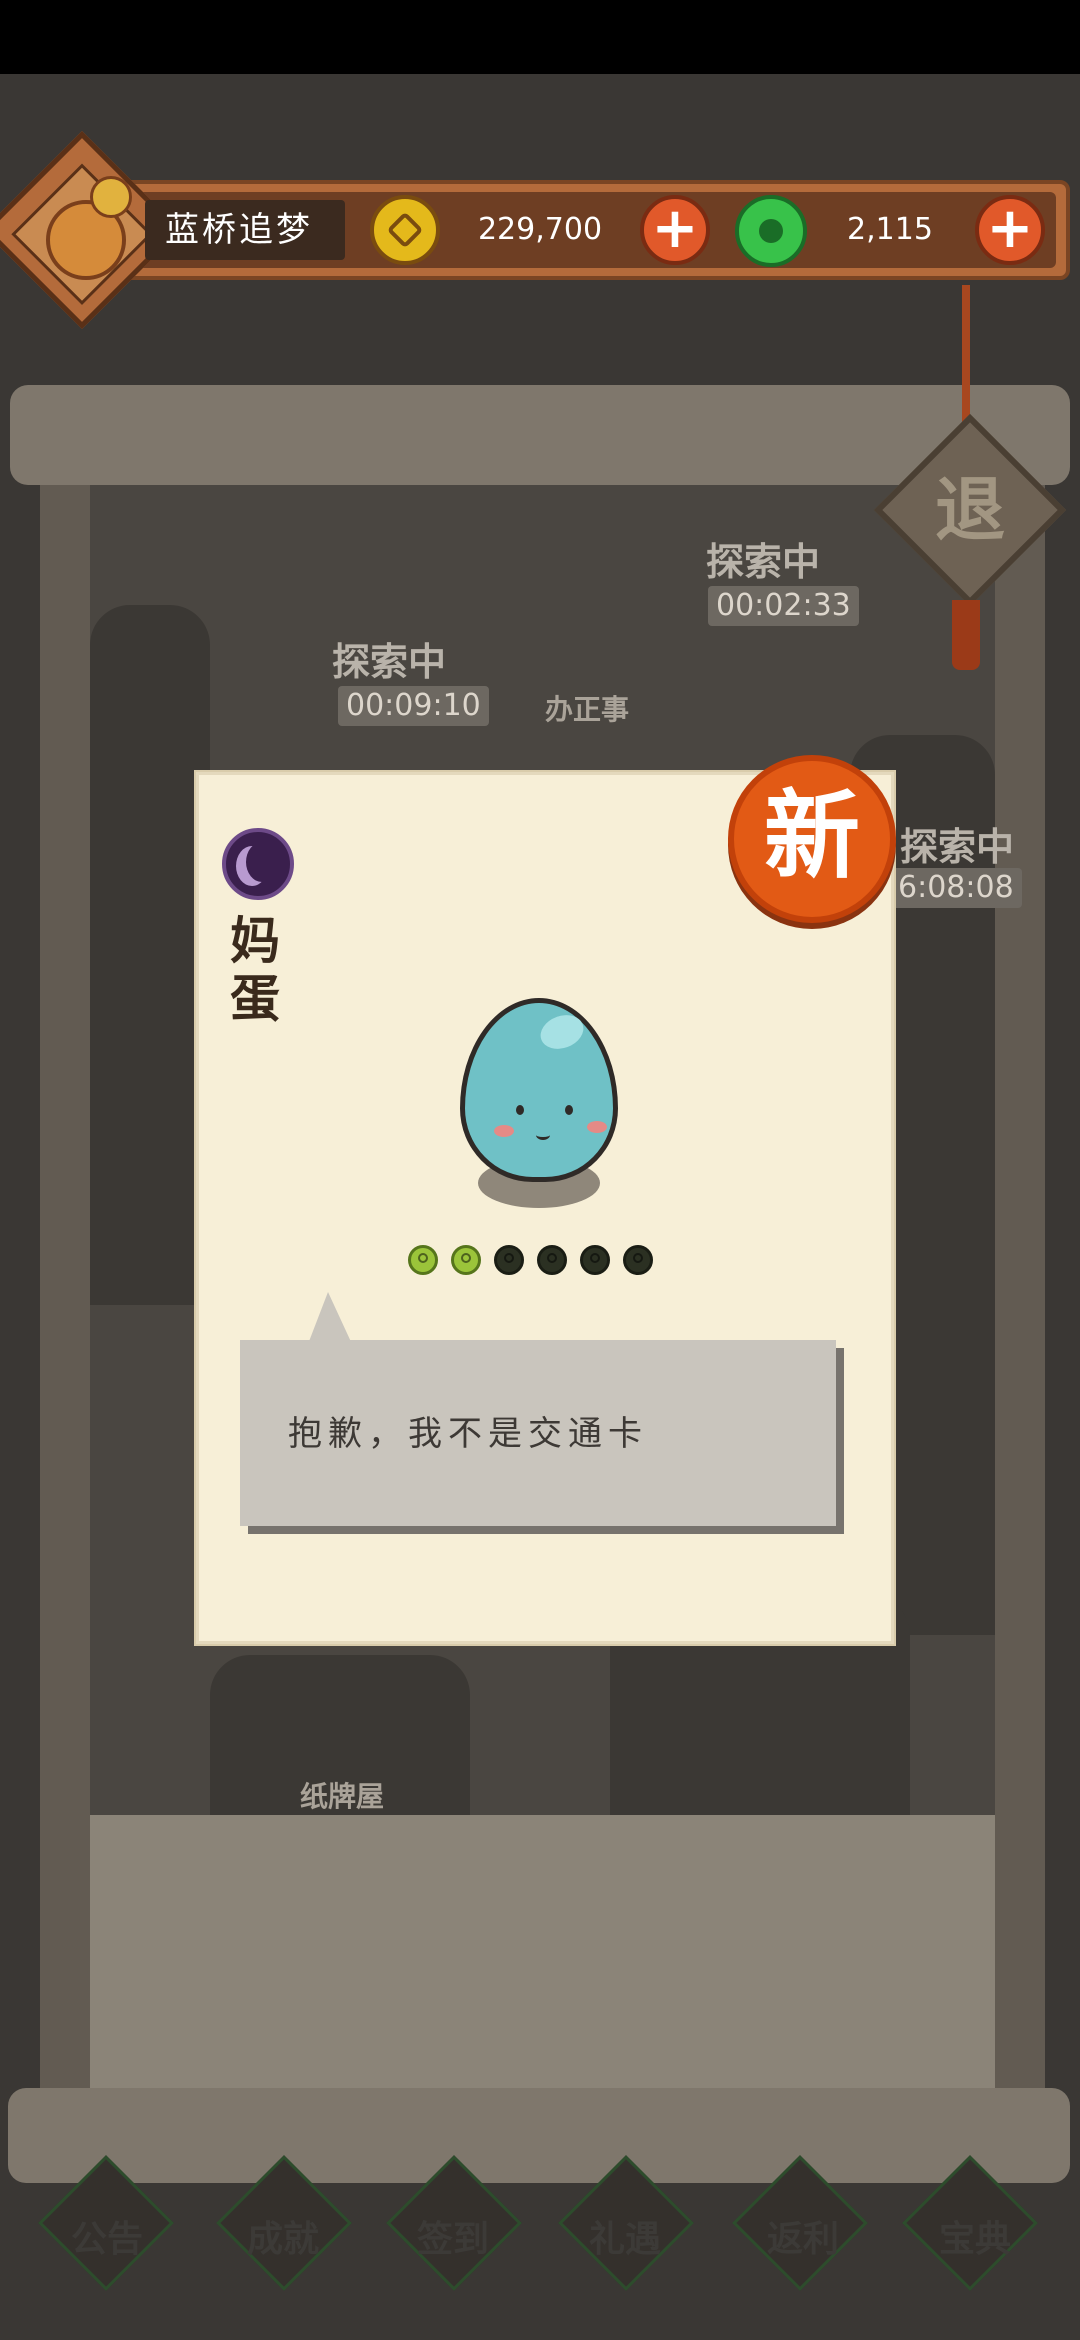  What do you see at coordinates (150, 955) in the screenshot?
I see `mountain` at bounding box center [150, 955].